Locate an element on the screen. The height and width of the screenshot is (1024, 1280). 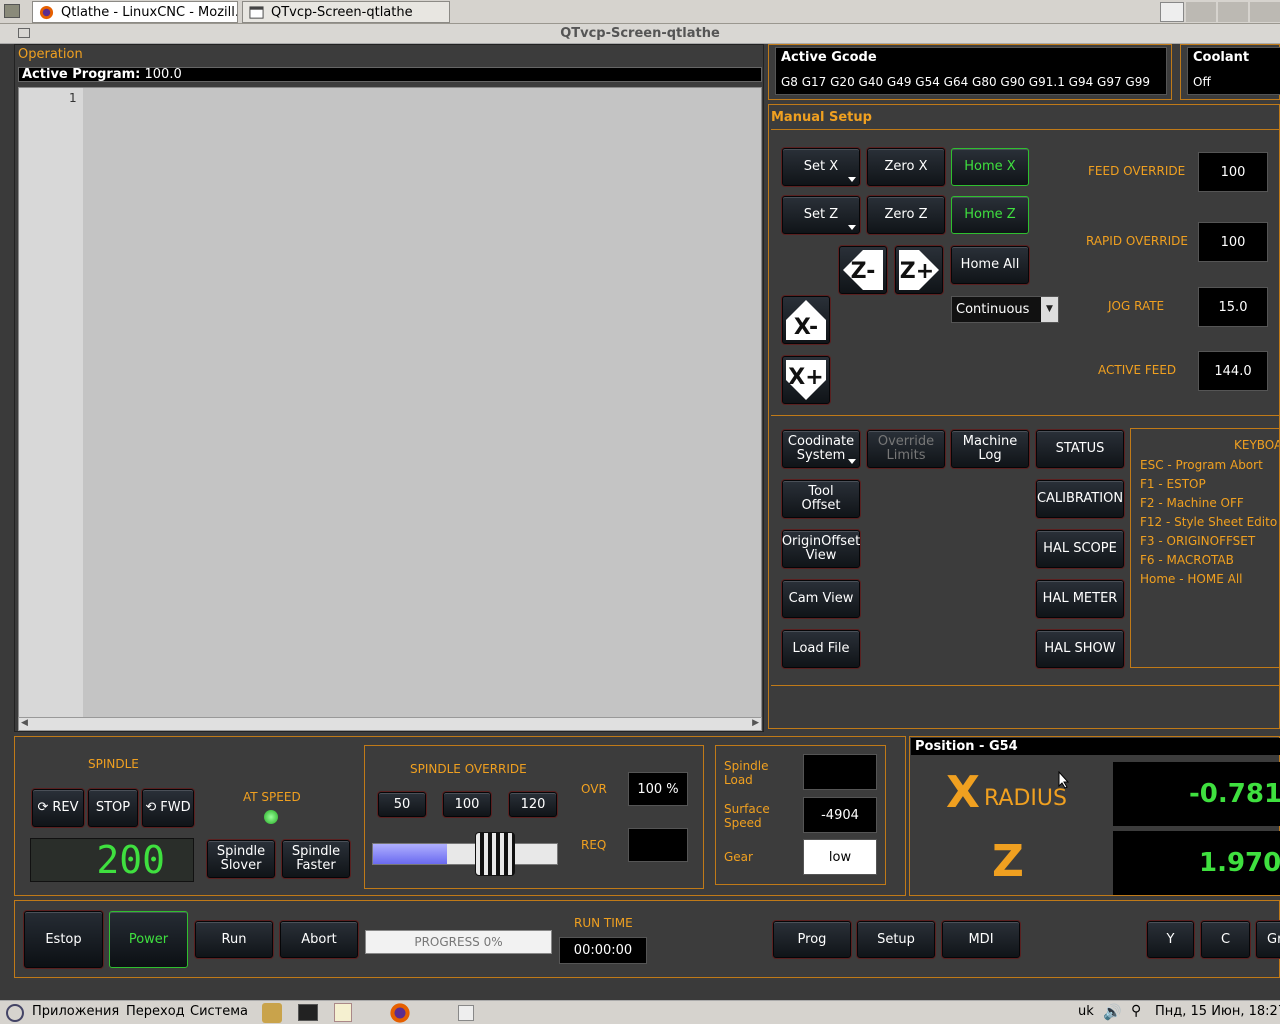
shortcut-line: ESC - Program Abort is located at coordinates (1201, 465).